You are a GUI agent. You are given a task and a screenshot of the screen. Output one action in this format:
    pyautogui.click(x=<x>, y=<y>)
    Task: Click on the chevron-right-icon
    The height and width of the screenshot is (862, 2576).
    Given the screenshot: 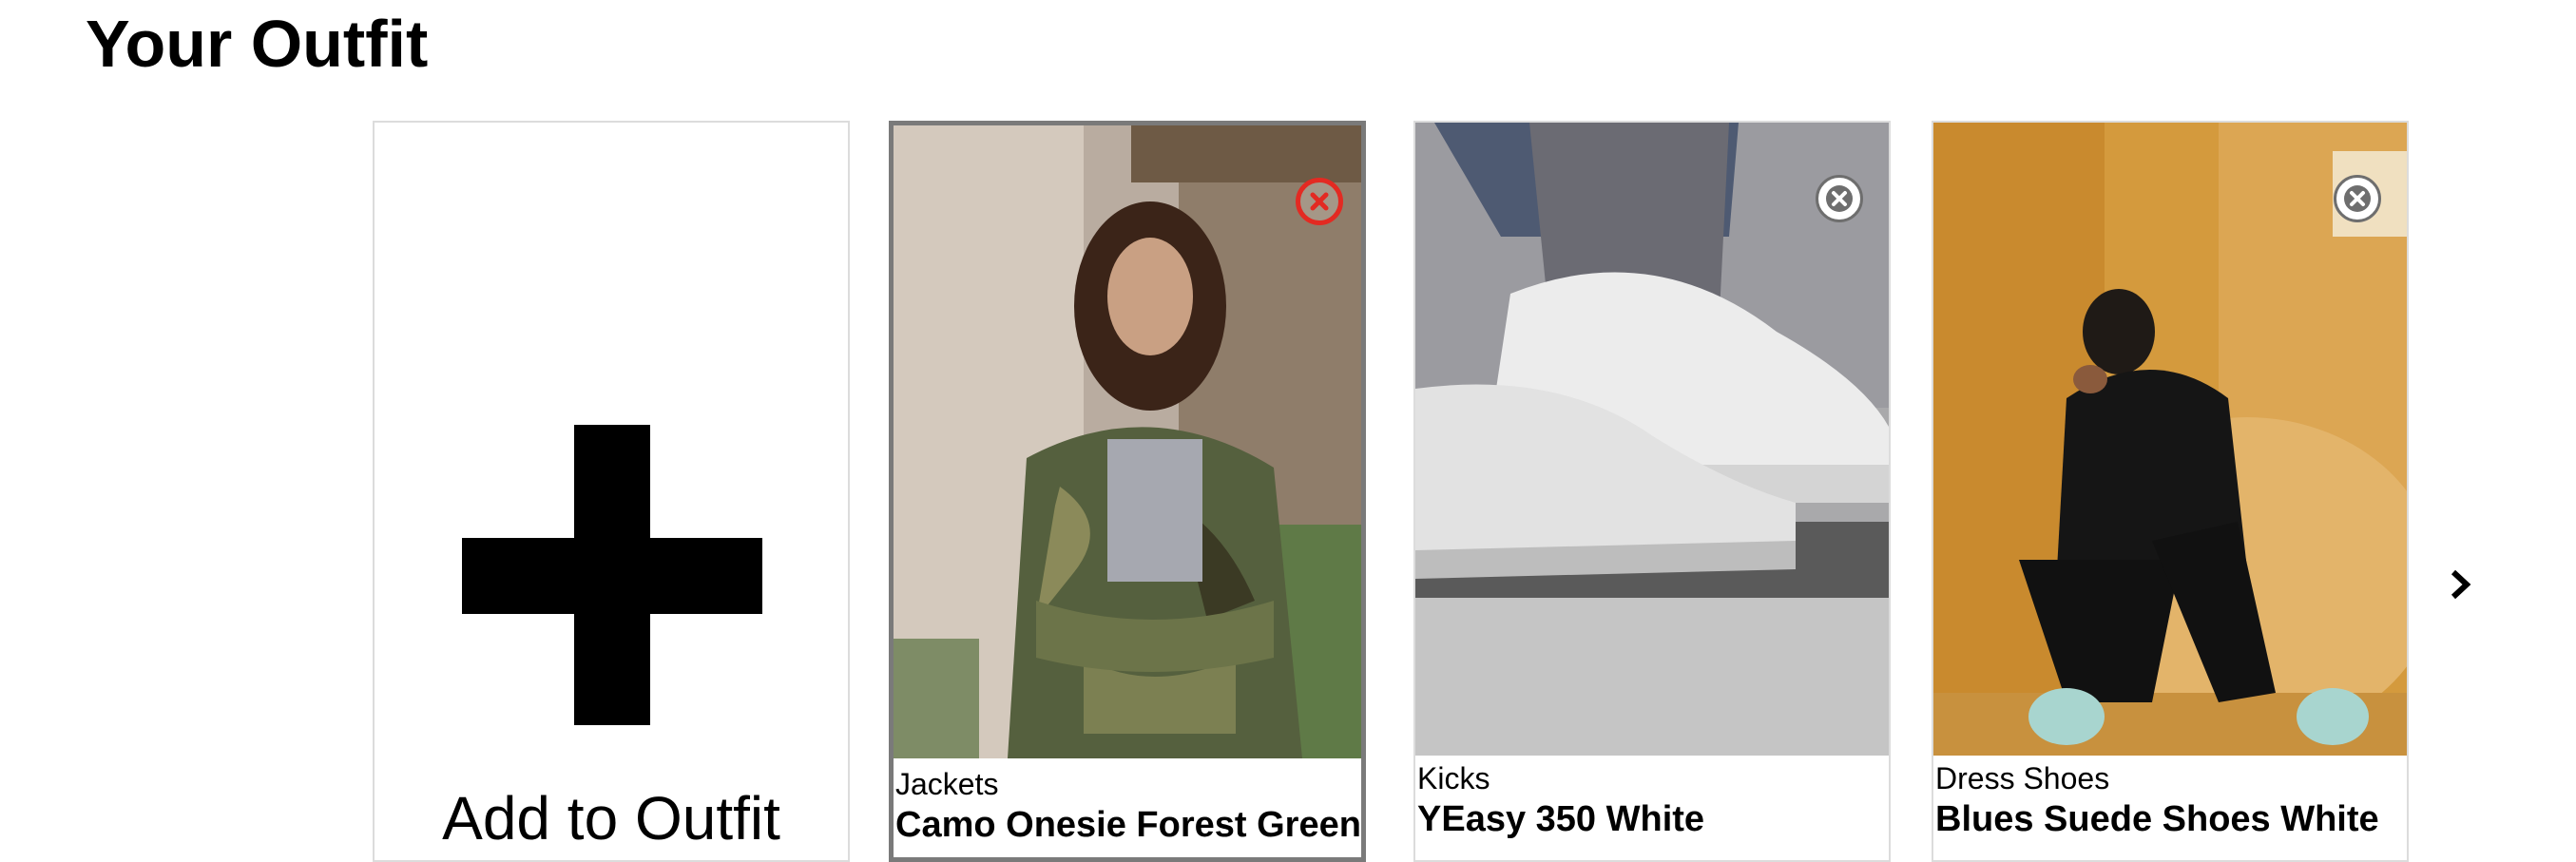 What is the action you would take?
    pyautogui.click(x=2461, y=584)
    